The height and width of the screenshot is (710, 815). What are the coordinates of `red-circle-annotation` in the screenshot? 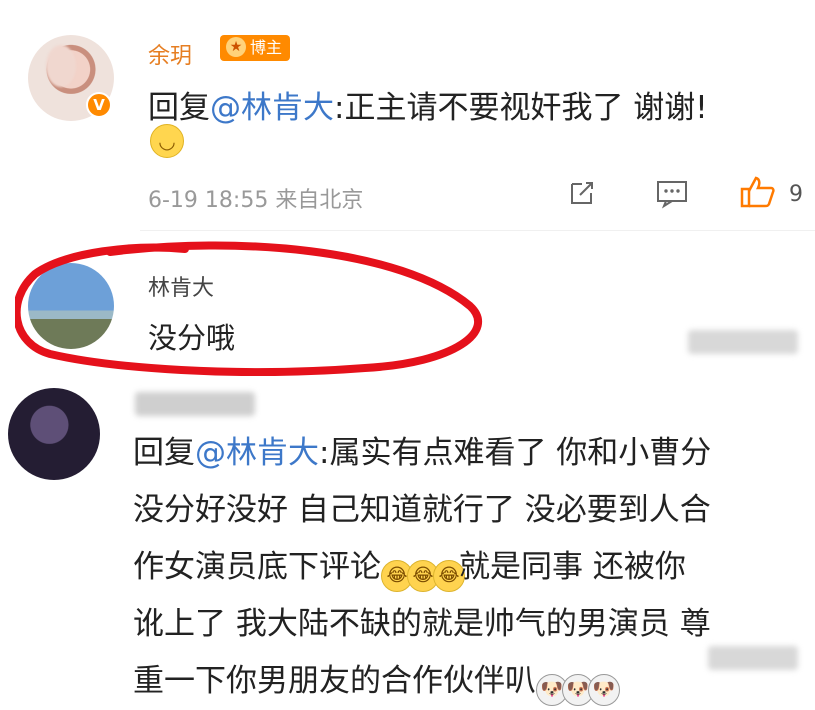 It's located at (249, 308).